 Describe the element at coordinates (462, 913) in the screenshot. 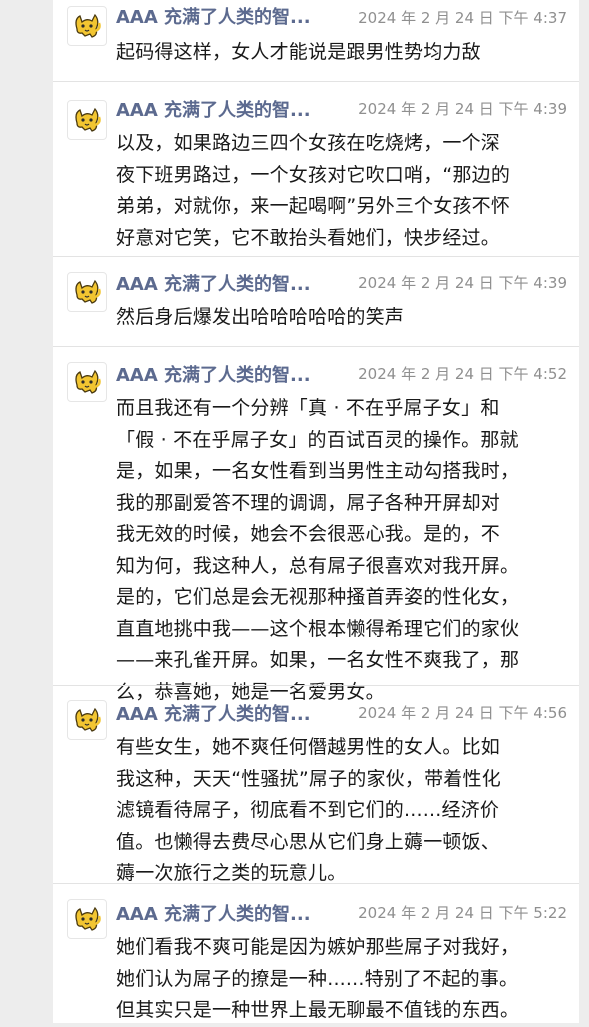

I see `message-timestamp: 2024 年 2 月 24 日 下午 5:22` at that location.